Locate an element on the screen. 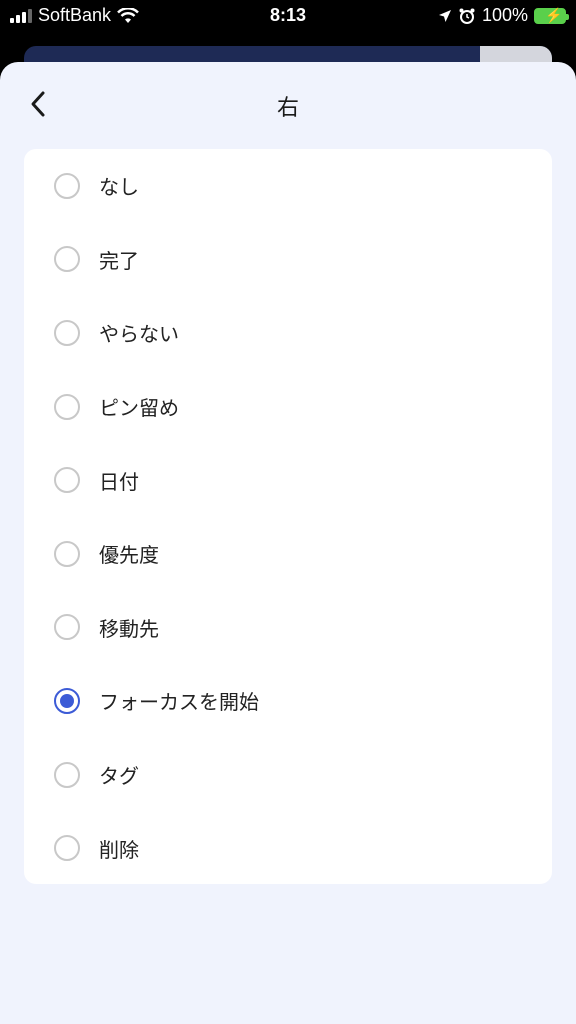 The width and height of the screenshot is (576, 1024). page-title: 右 is located at coordinates (287, 108).